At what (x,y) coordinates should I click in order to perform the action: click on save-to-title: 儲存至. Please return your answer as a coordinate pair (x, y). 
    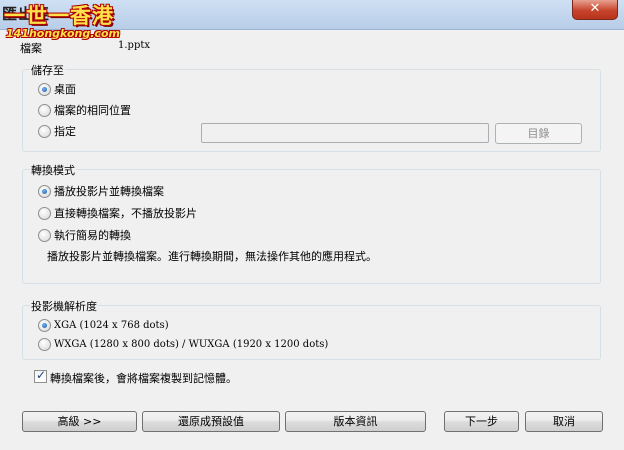
    Looking at the image, I should click on (47, 70).